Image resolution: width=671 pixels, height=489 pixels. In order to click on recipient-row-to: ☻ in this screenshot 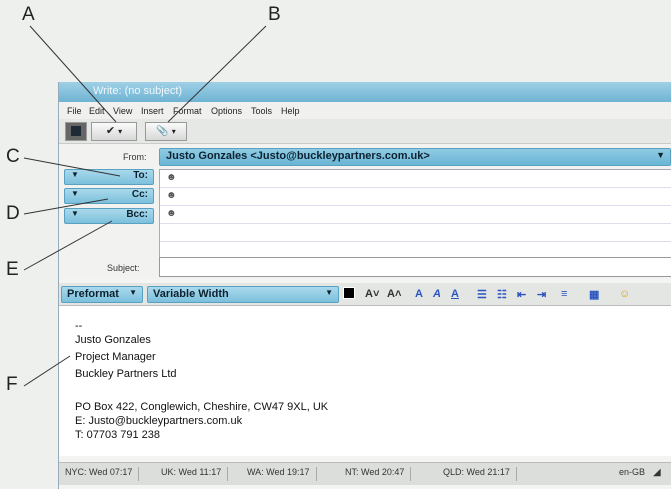, I will do `click(415, 179)`.